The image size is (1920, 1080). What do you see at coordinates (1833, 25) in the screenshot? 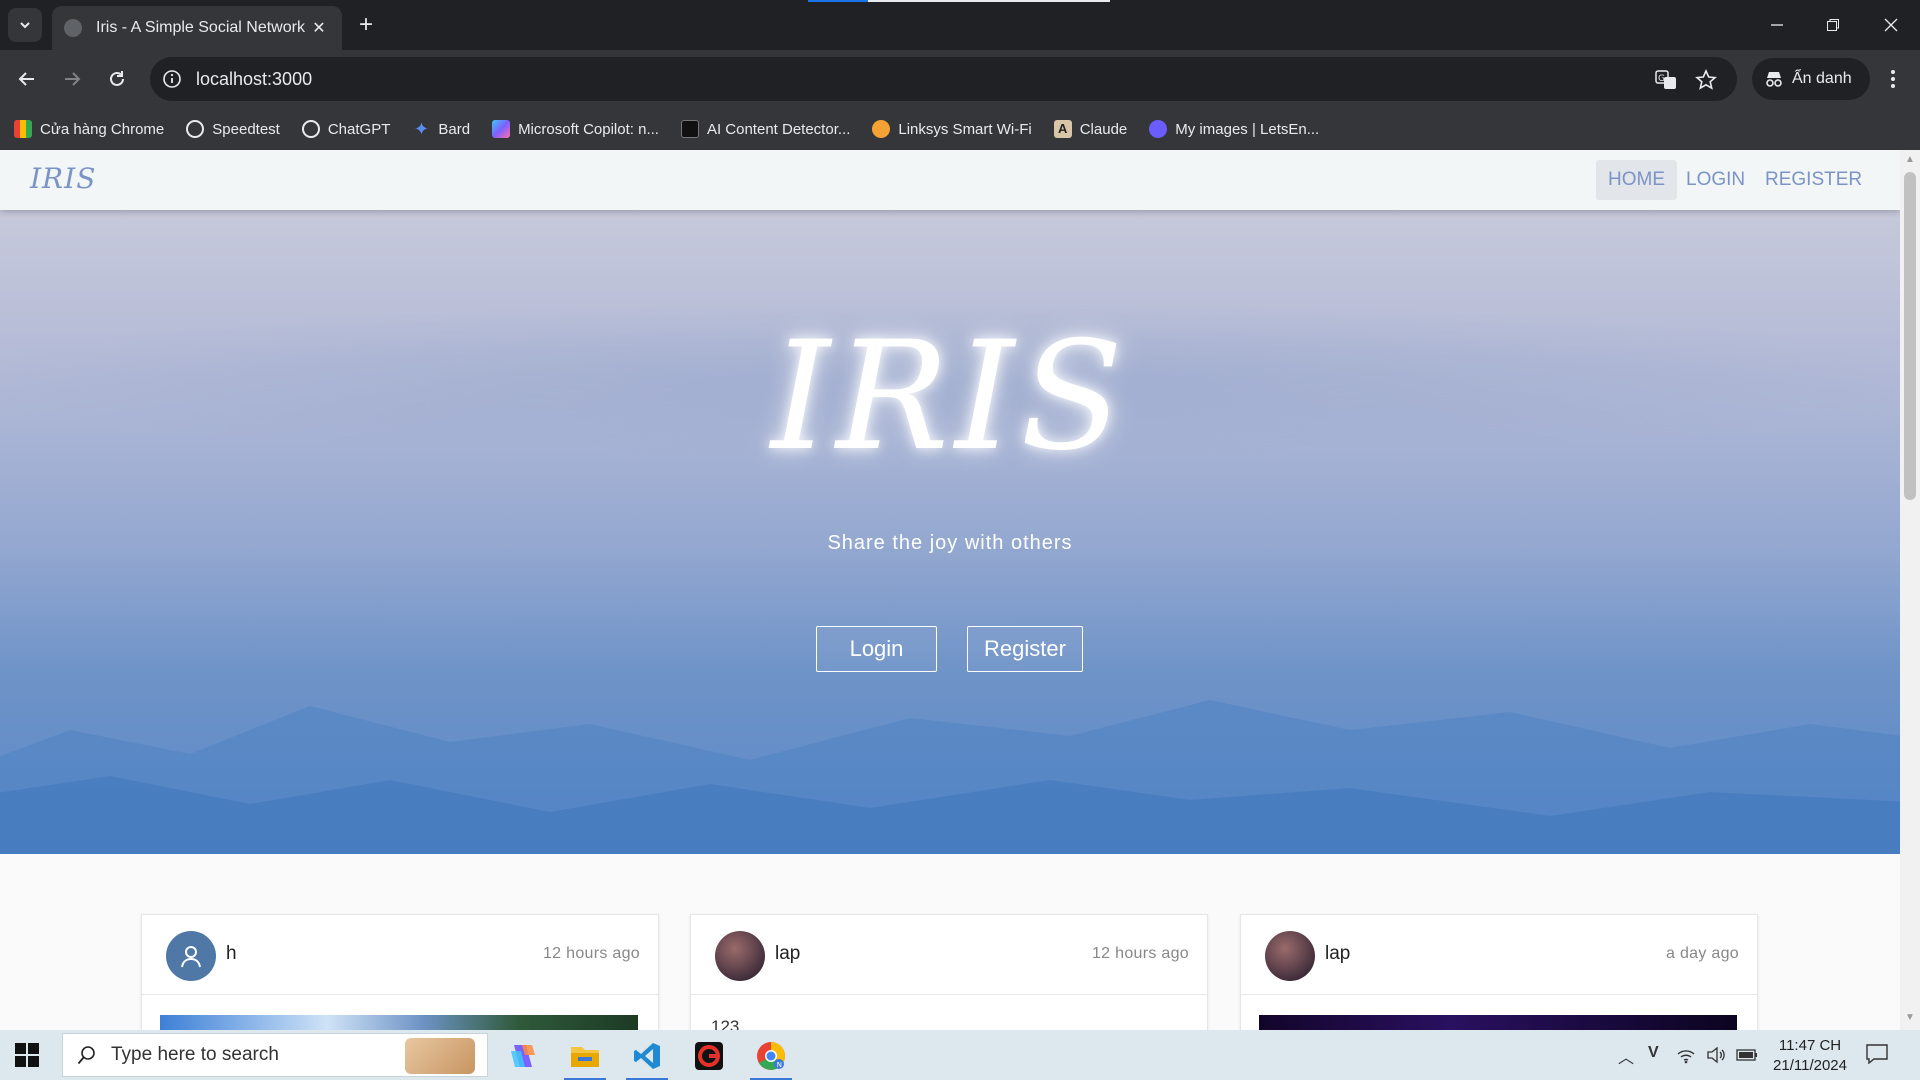
I see `restore-button` at bounding box center [1833, 25].